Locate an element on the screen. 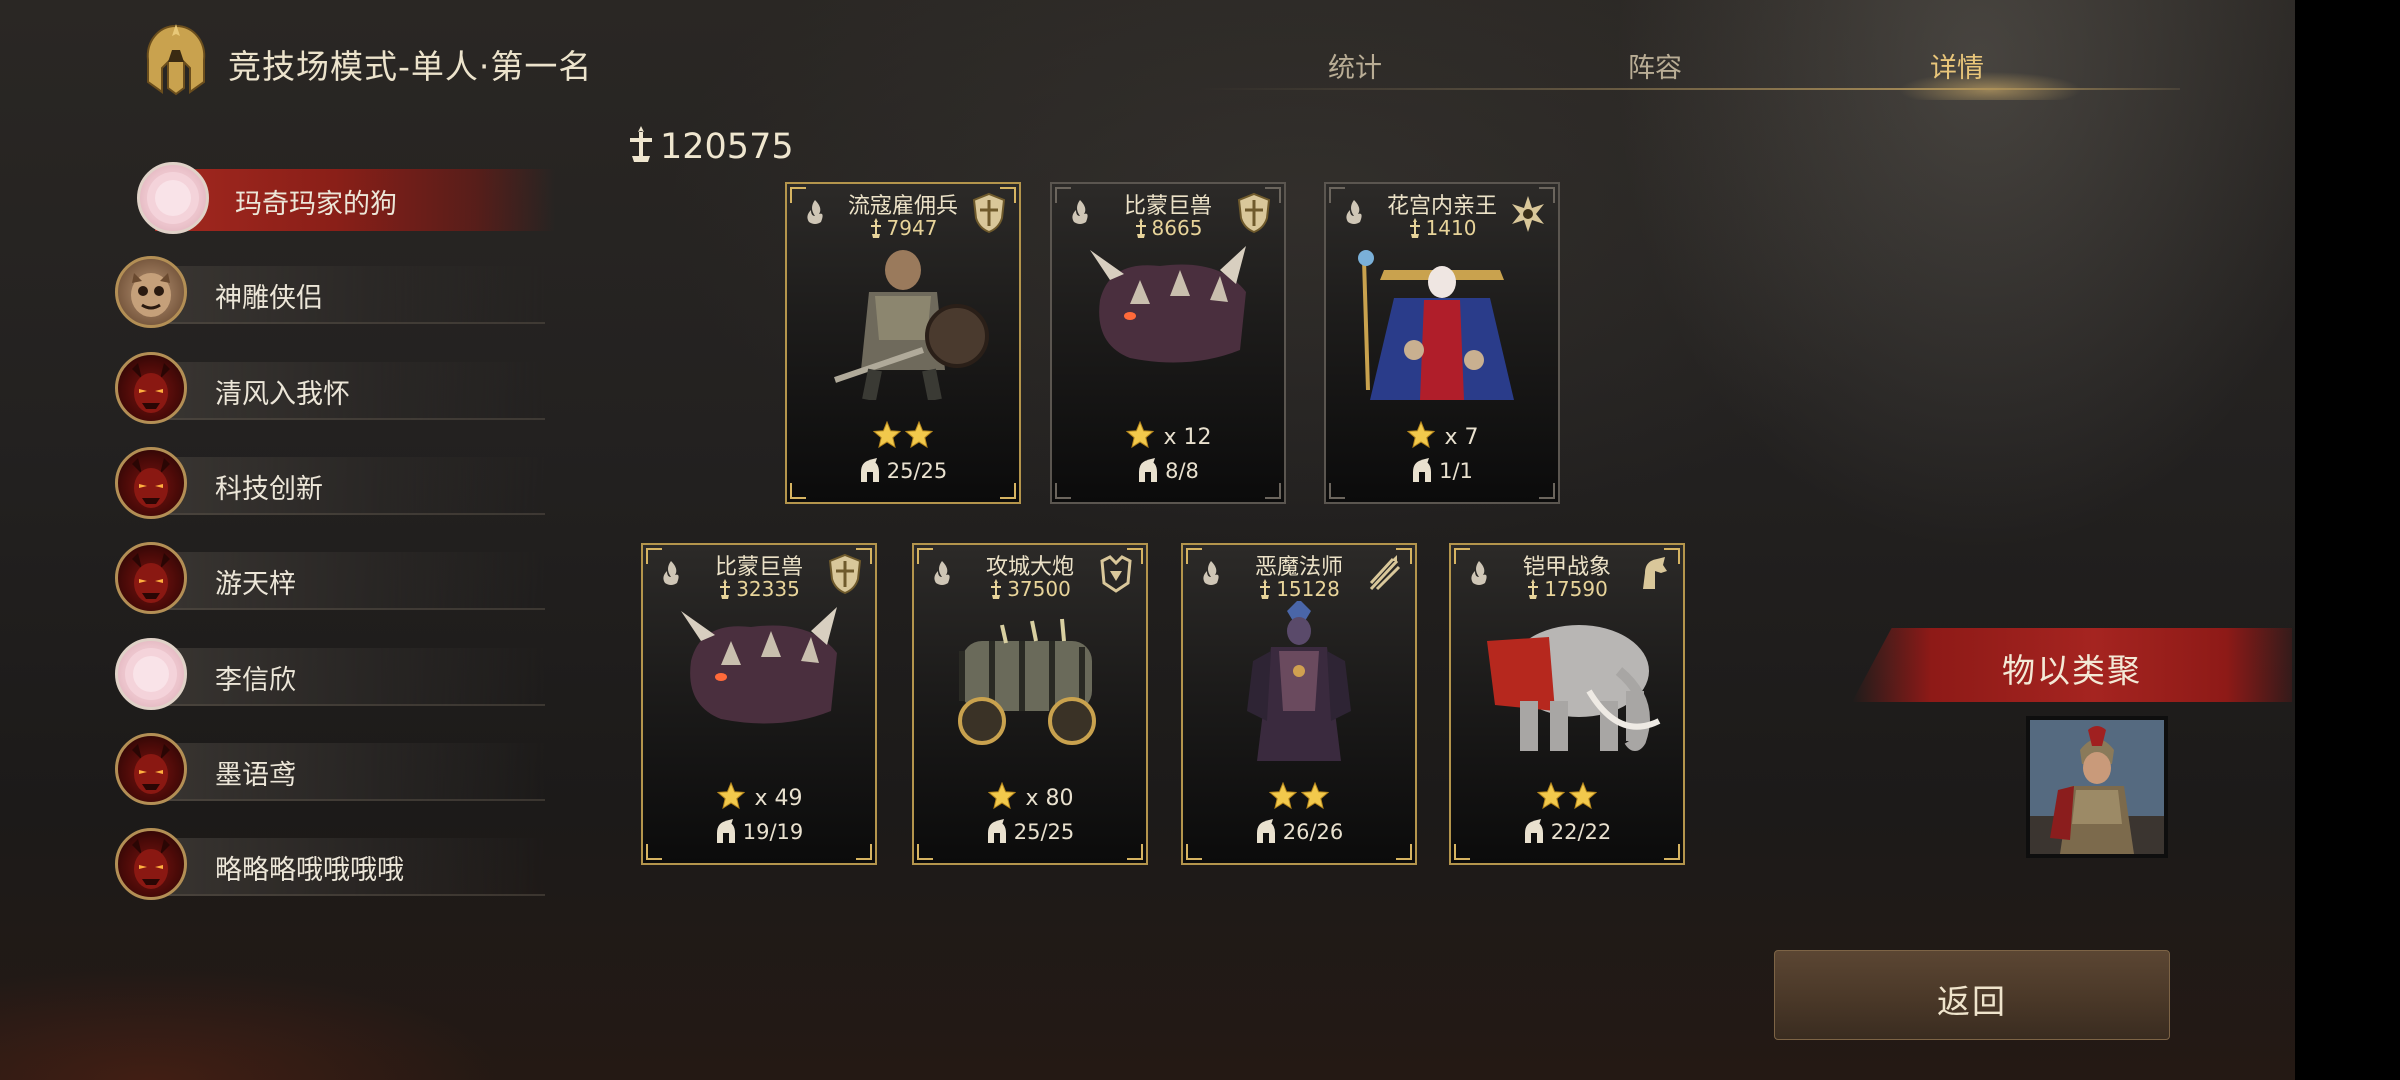 The height and width of the screenshot is (1080, 2400). player-name: 清风入我怀 is located at coordinates (282, 394).